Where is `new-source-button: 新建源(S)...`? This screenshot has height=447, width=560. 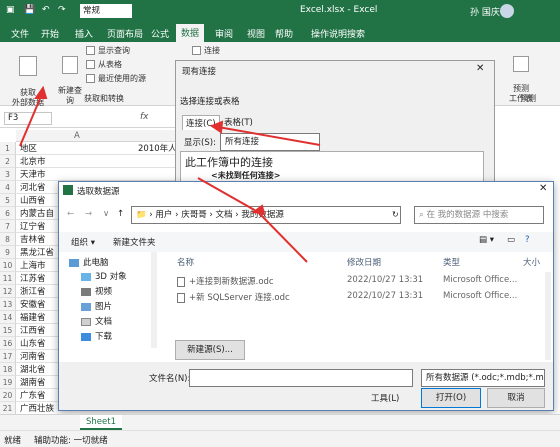 new-source-button: 新建源(S)... is located at coordinates (210, 350).